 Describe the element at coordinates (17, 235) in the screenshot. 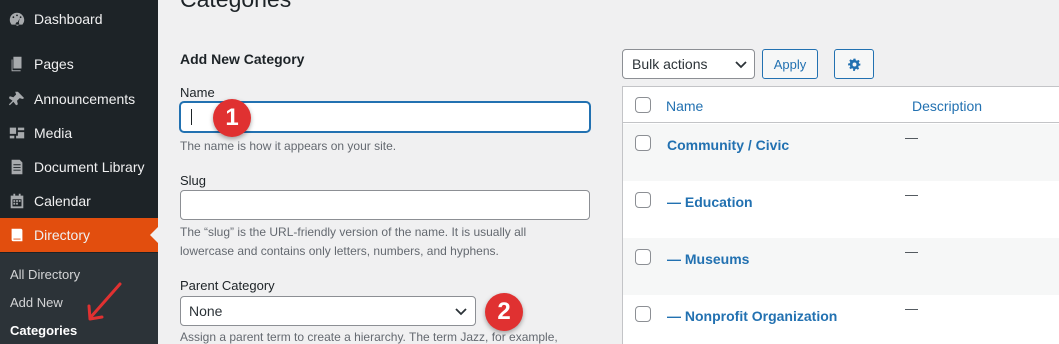

I see `book-icon` at that location.